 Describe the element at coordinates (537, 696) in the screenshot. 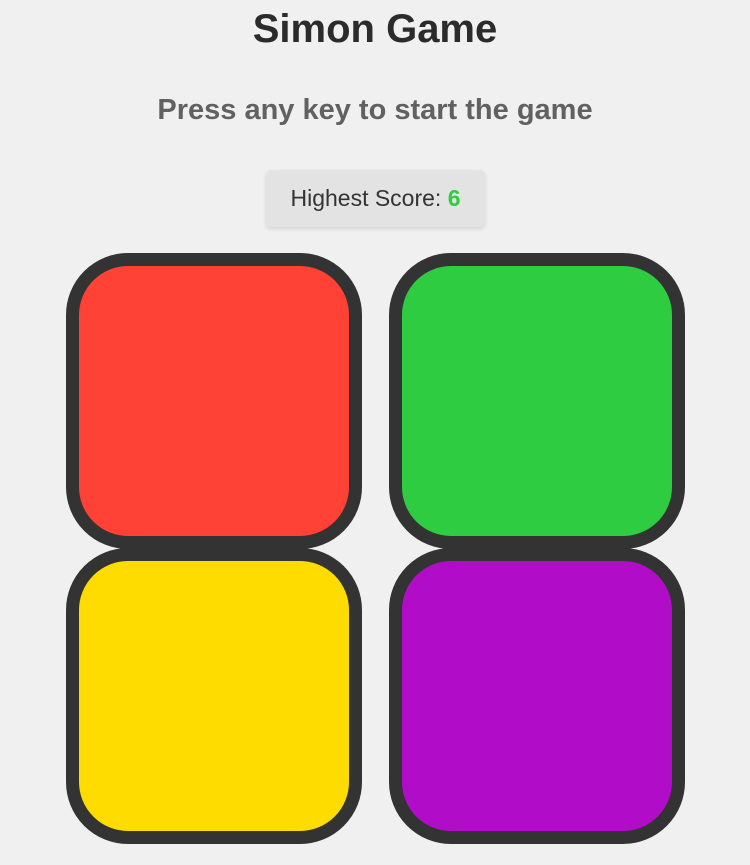

I see `purple-button` at that location.